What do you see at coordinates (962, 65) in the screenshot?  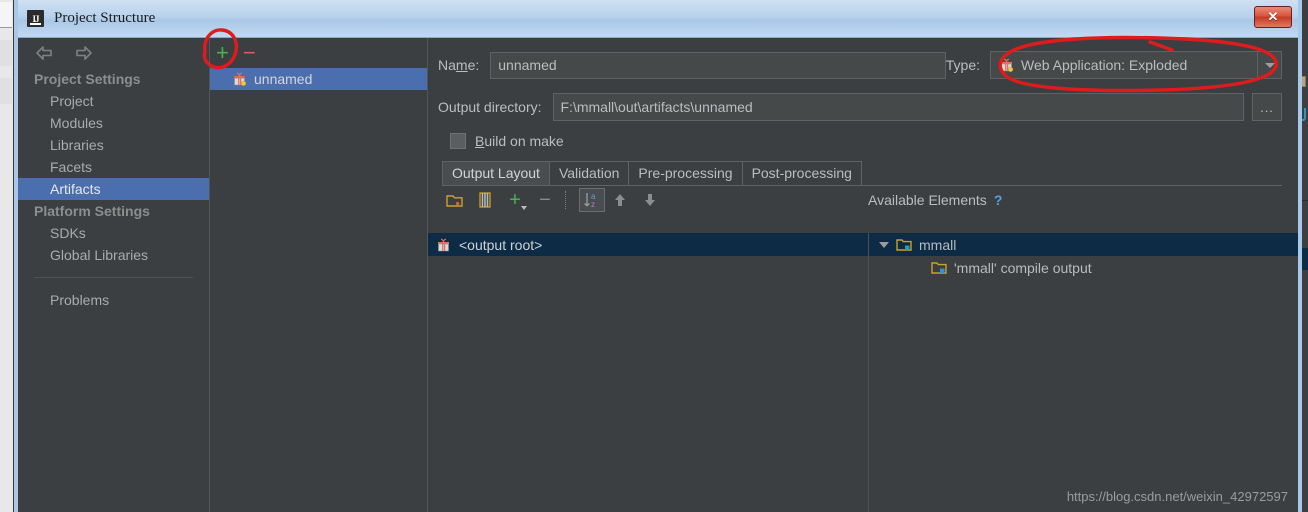 I see `type-label: Type:` at bounding box center [962, 65].